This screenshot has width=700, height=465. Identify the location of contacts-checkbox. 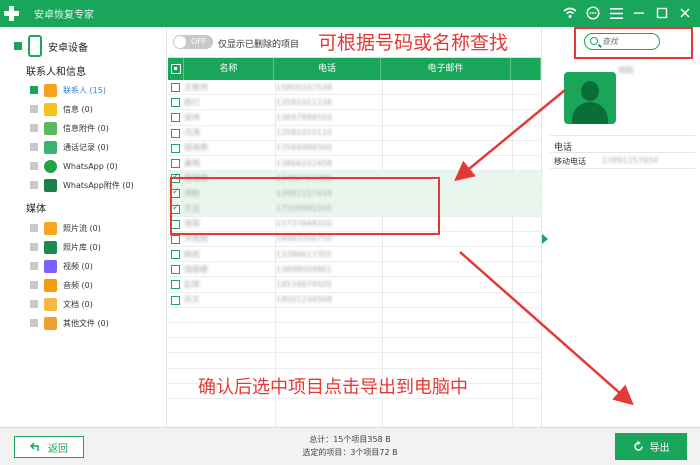
(34, 90).